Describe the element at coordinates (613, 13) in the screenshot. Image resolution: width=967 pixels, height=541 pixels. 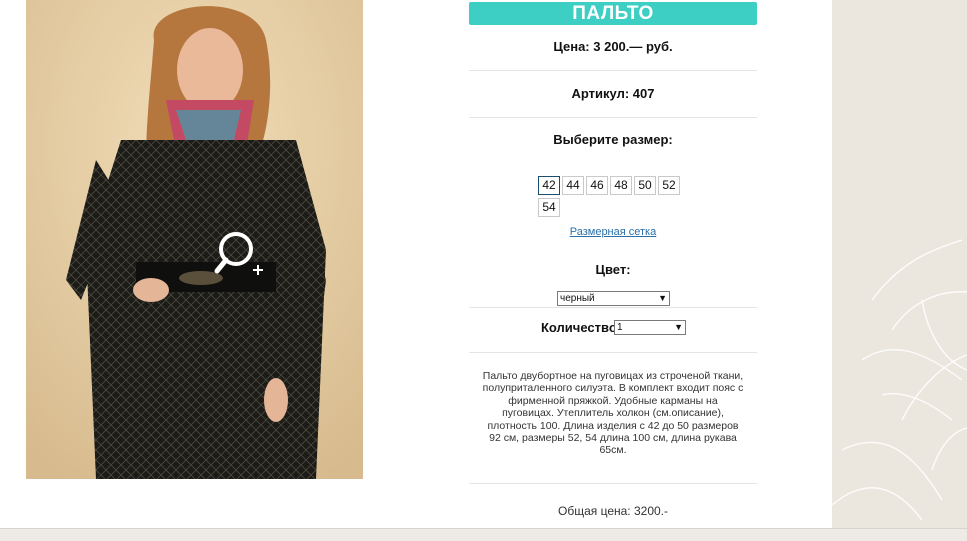
I see `product-title: ПАЛЬТО` at that location.